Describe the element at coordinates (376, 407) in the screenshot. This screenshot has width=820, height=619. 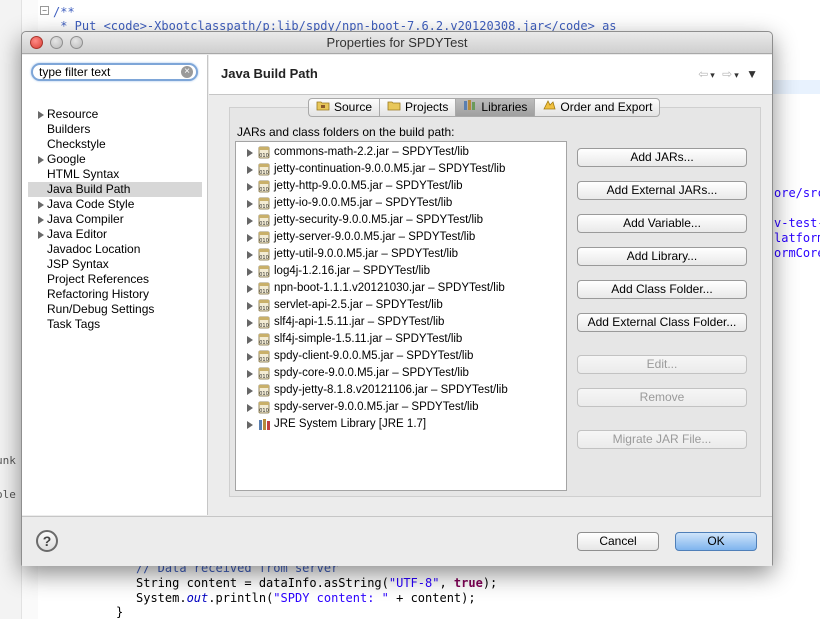
I see `jar-label: spdy-server-9.0.0.M5.jar – SPDYTest/lib` at that location.